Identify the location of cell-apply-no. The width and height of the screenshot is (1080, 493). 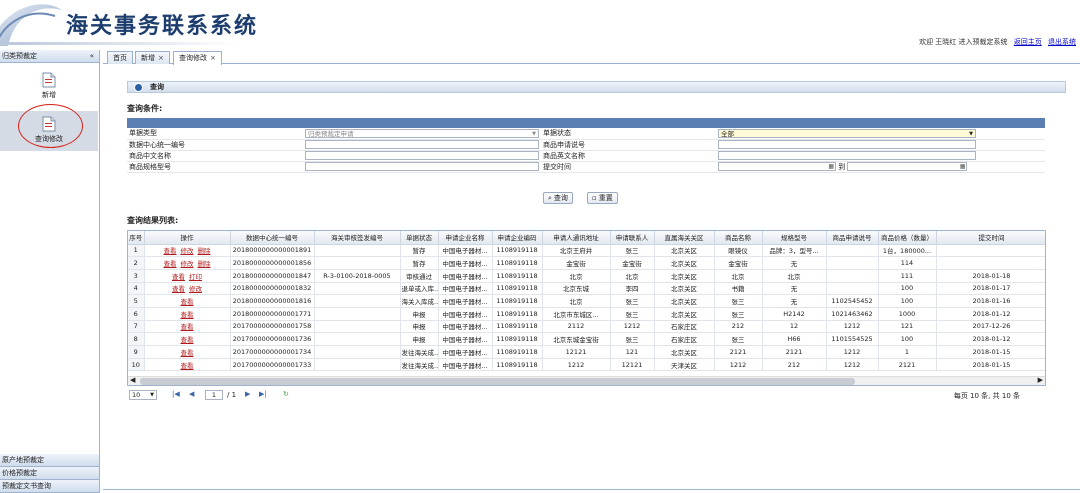
(852, 251).